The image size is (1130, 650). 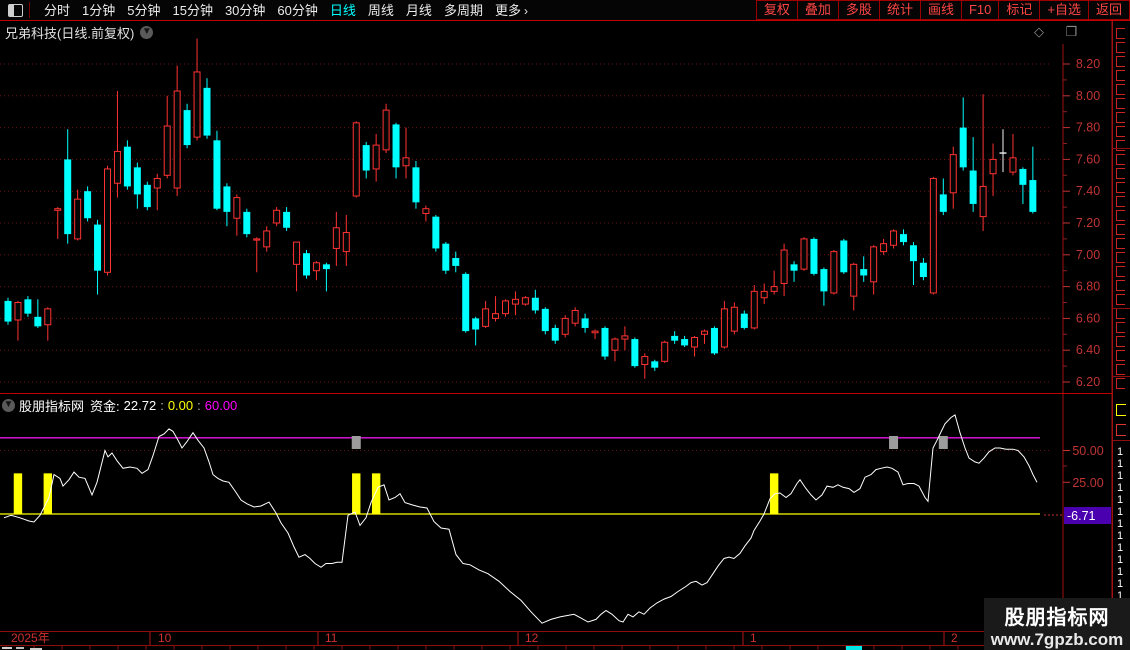 What do you see at coordinates (1088, 191) in the screenshot?
I see `svg-text: 7.40` at bounding box center [1088, 191].